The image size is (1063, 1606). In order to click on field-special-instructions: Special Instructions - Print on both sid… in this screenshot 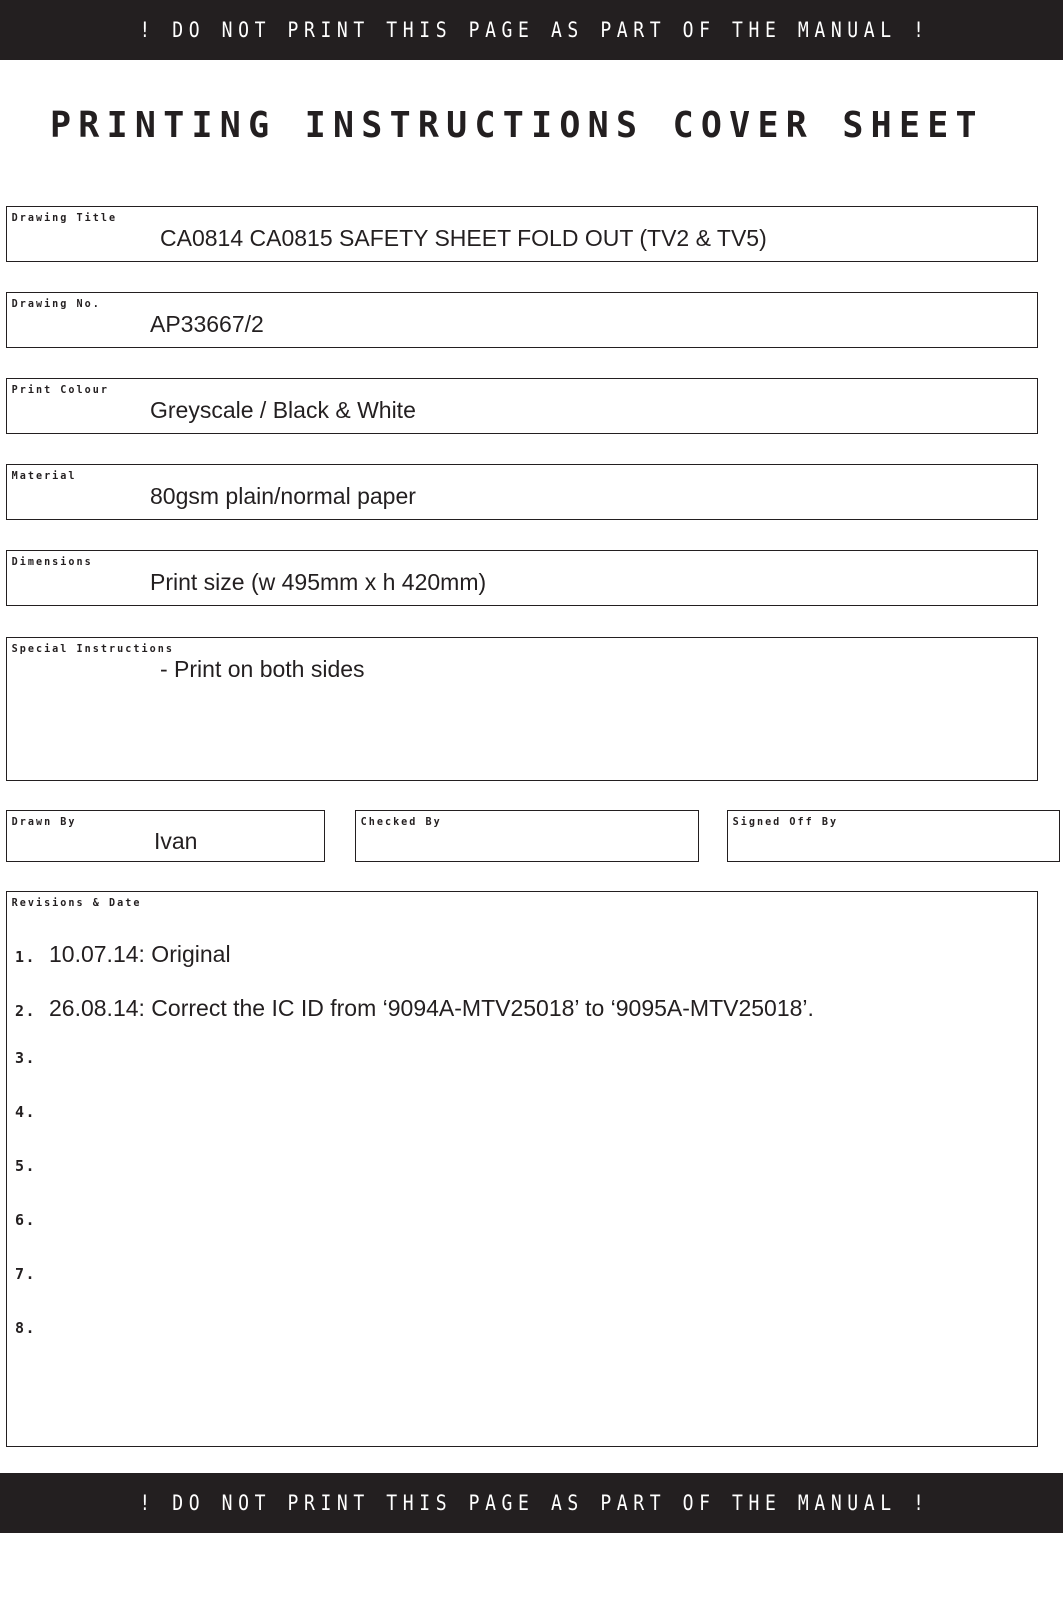, I will do `click(522, 709)`.